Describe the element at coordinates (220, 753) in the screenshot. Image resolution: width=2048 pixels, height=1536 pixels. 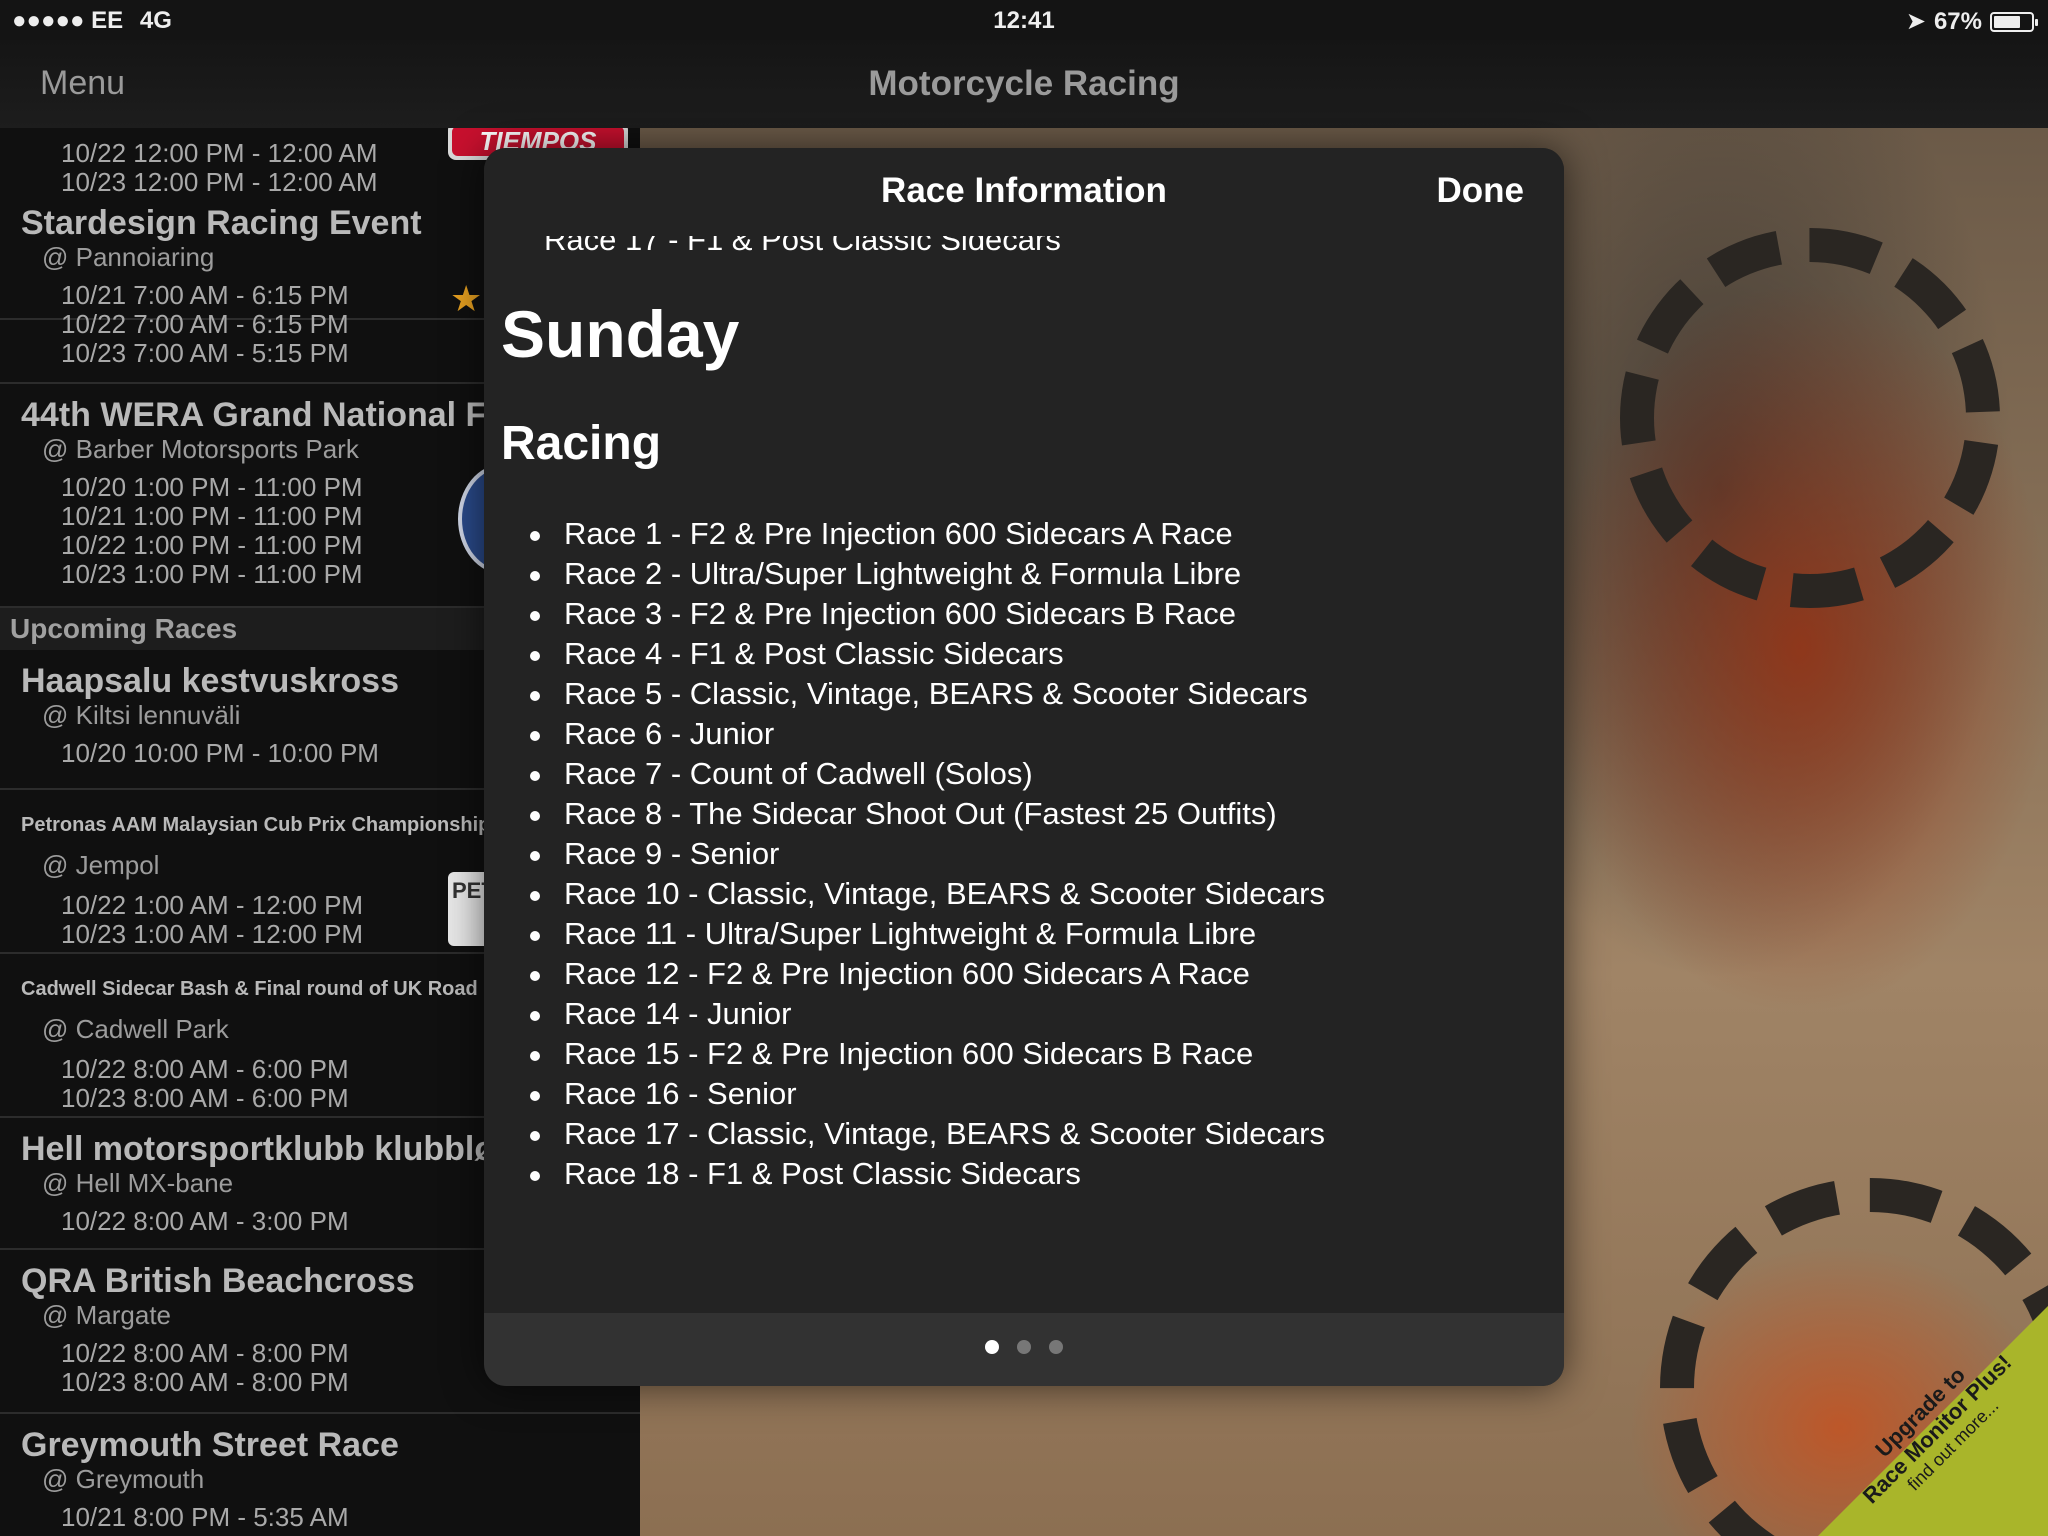
I see `race-time: 10/20 10:00 PM - 10:00 PM` at that location.